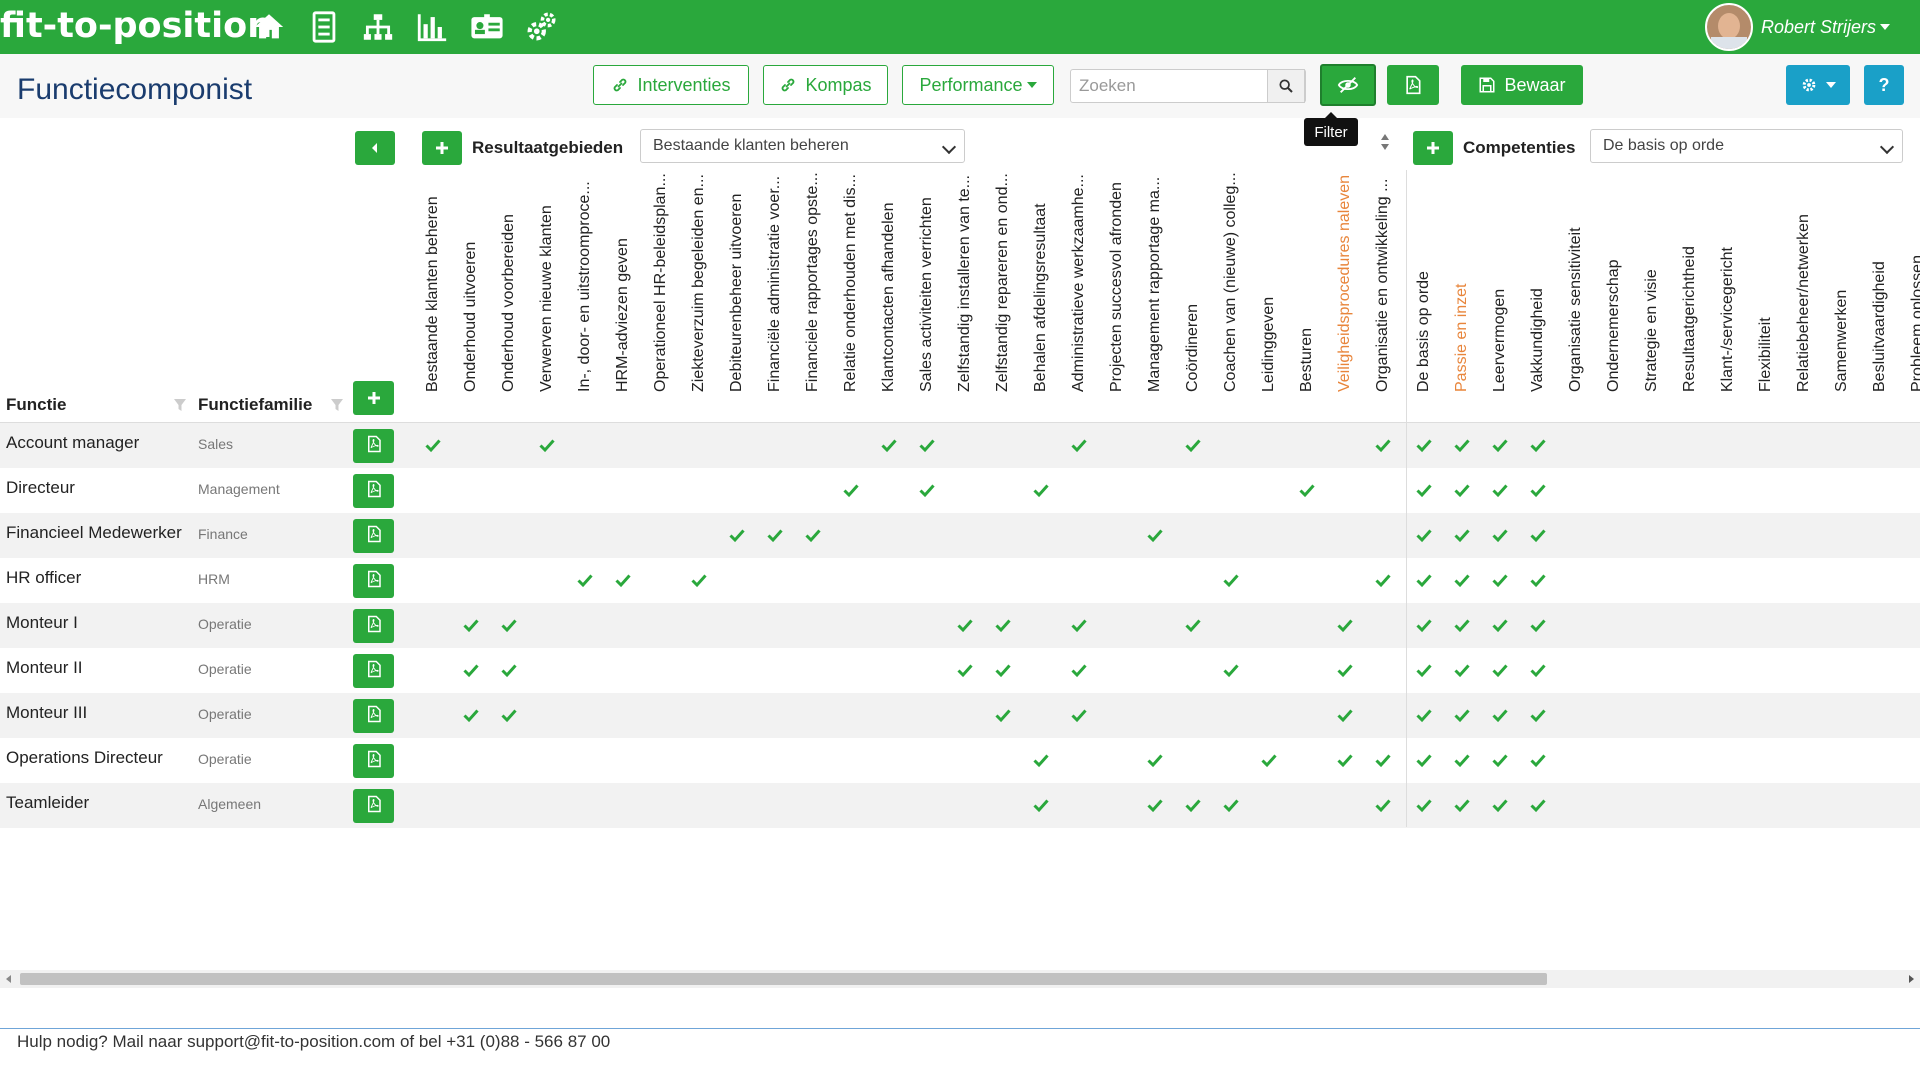  What do you see at coordinates (1307, 290) in the screenshot?
I see `resultaat-column-header: Besturen` at bounding box center [1307, 290].